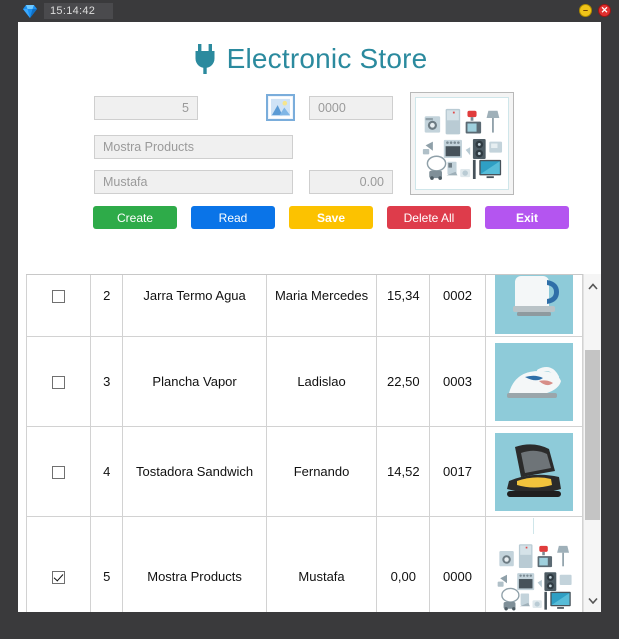  What do you see at coordinates (233, 217) in the screenshot?
I see `read-button: Read` at bounding box center [233, 217].